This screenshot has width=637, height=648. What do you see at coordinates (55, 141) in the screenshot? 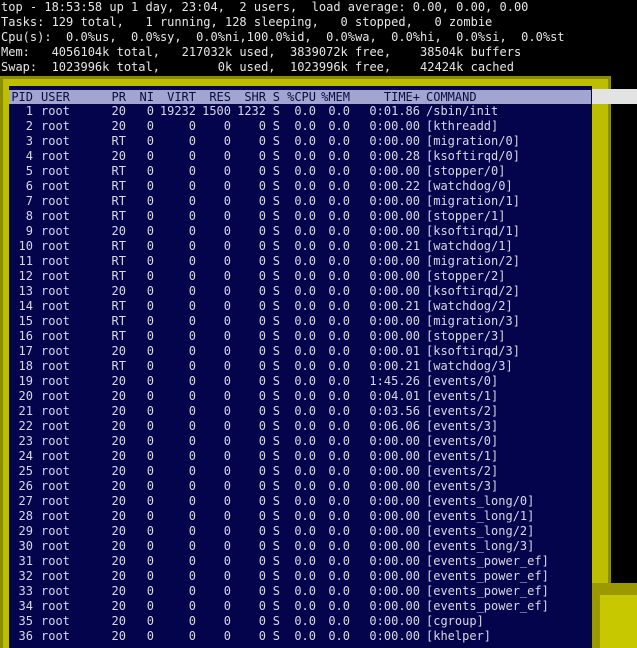
I see `user-cell: root` at bounding box center [55, 141].